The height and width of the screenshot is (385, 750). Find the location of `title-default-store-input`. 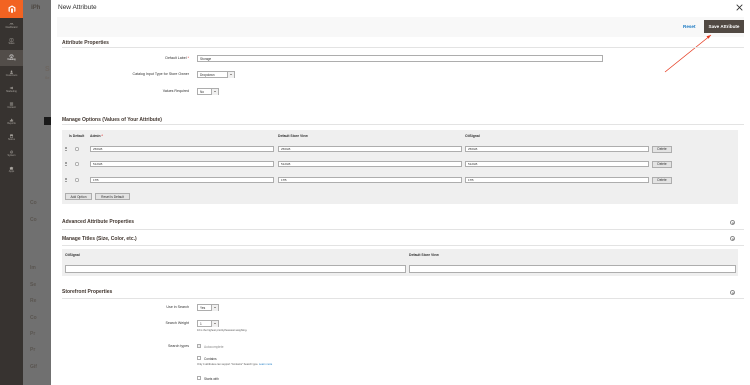

title-default-store-input is located at coordinates (572, 269).